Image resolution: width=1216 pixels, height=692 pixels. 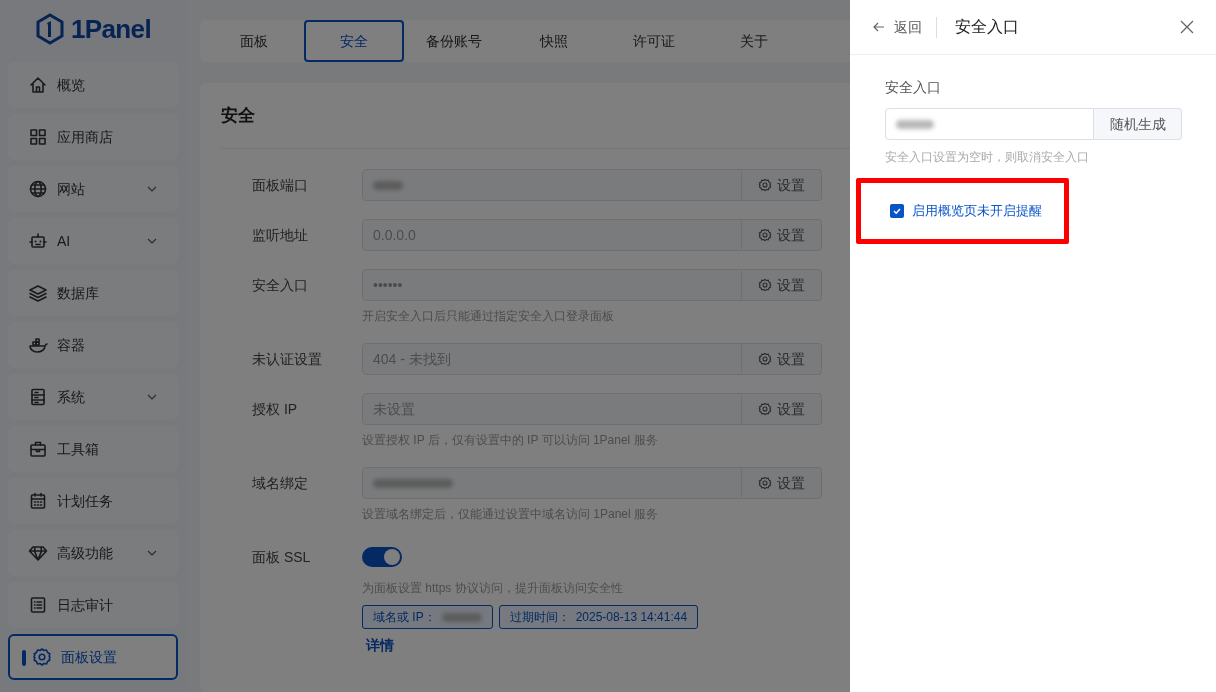 What do you see at coordinates (50, 29) in the screenshot?
I see `logo-icon` at bounding box center [50, 29].